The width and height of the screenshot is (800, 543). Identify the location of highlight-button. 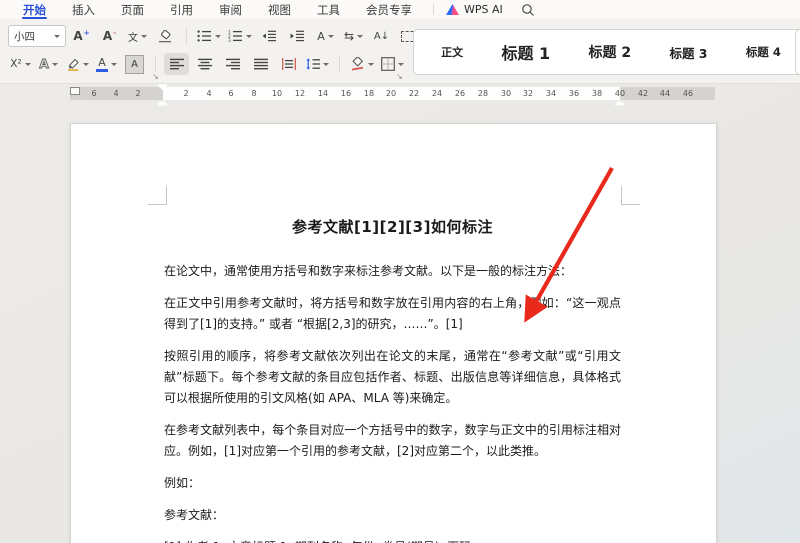
(77, 64).